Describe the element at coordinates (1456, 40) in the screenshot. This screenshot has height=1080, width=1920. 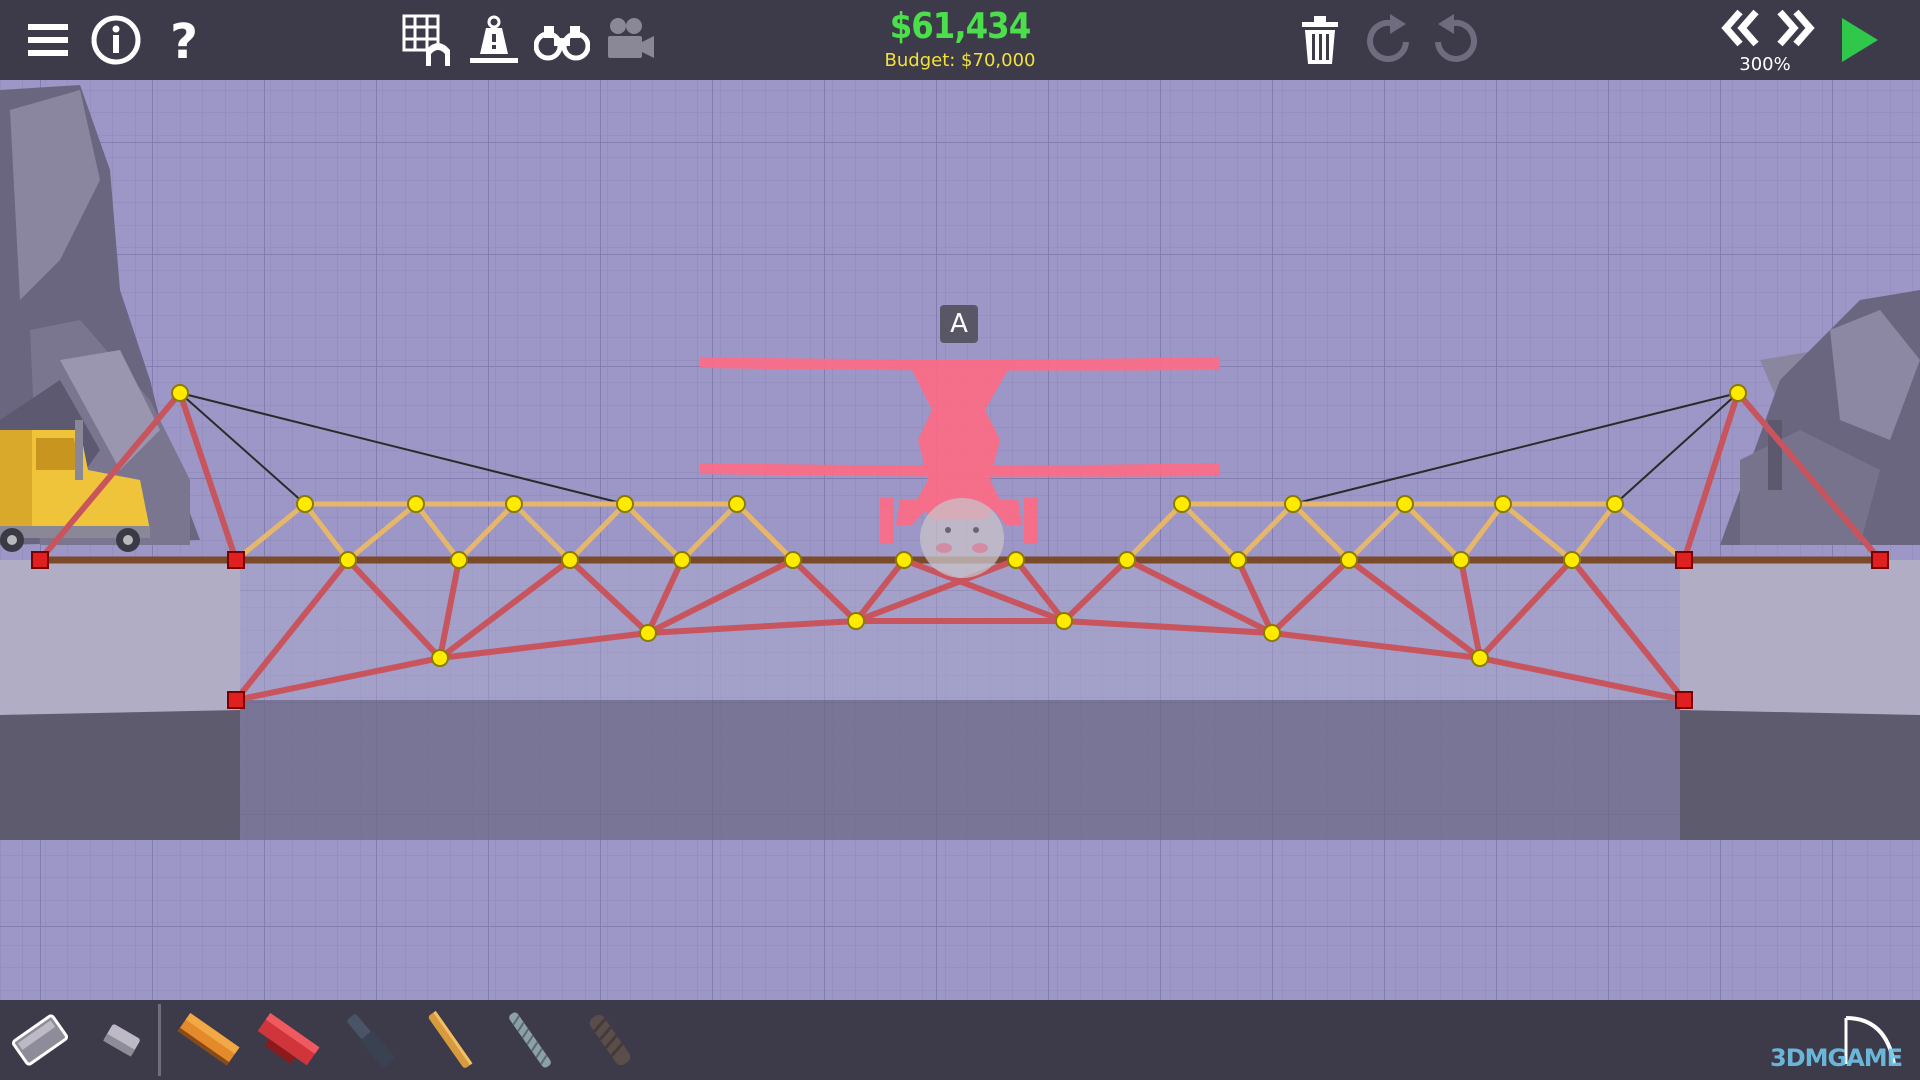
I see `undo-icon` at that location.